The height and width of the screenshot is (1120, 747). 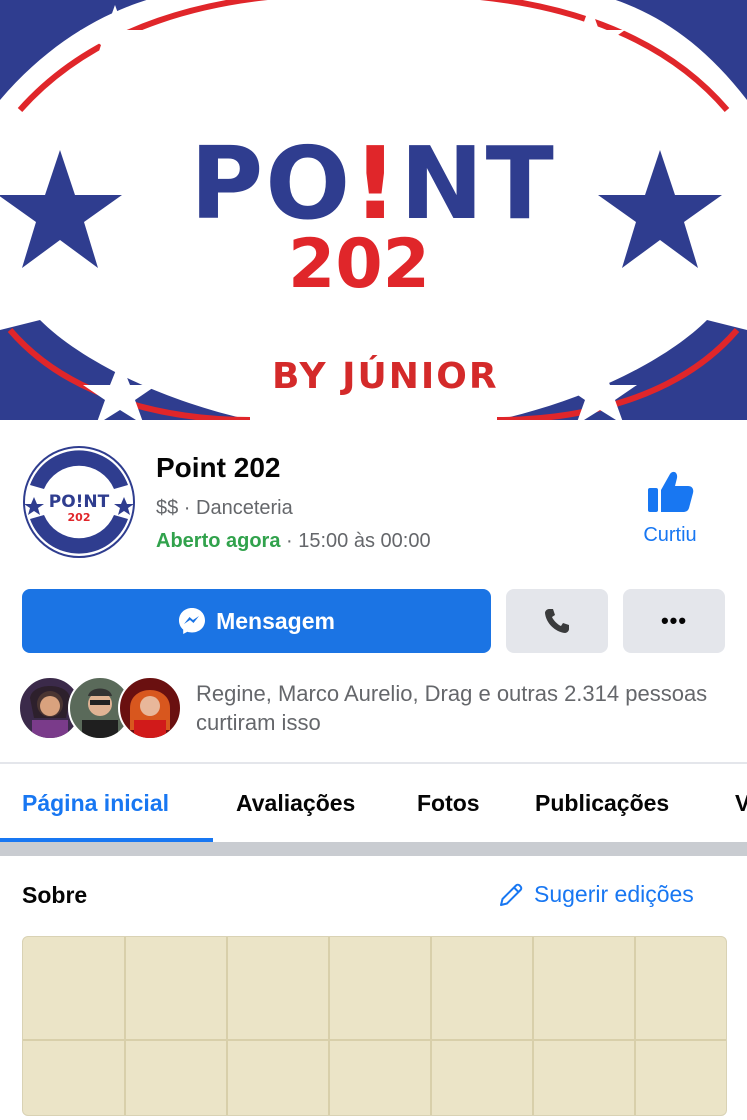 I want to click on message-button: Mensagem, so click(x=256, y=621).